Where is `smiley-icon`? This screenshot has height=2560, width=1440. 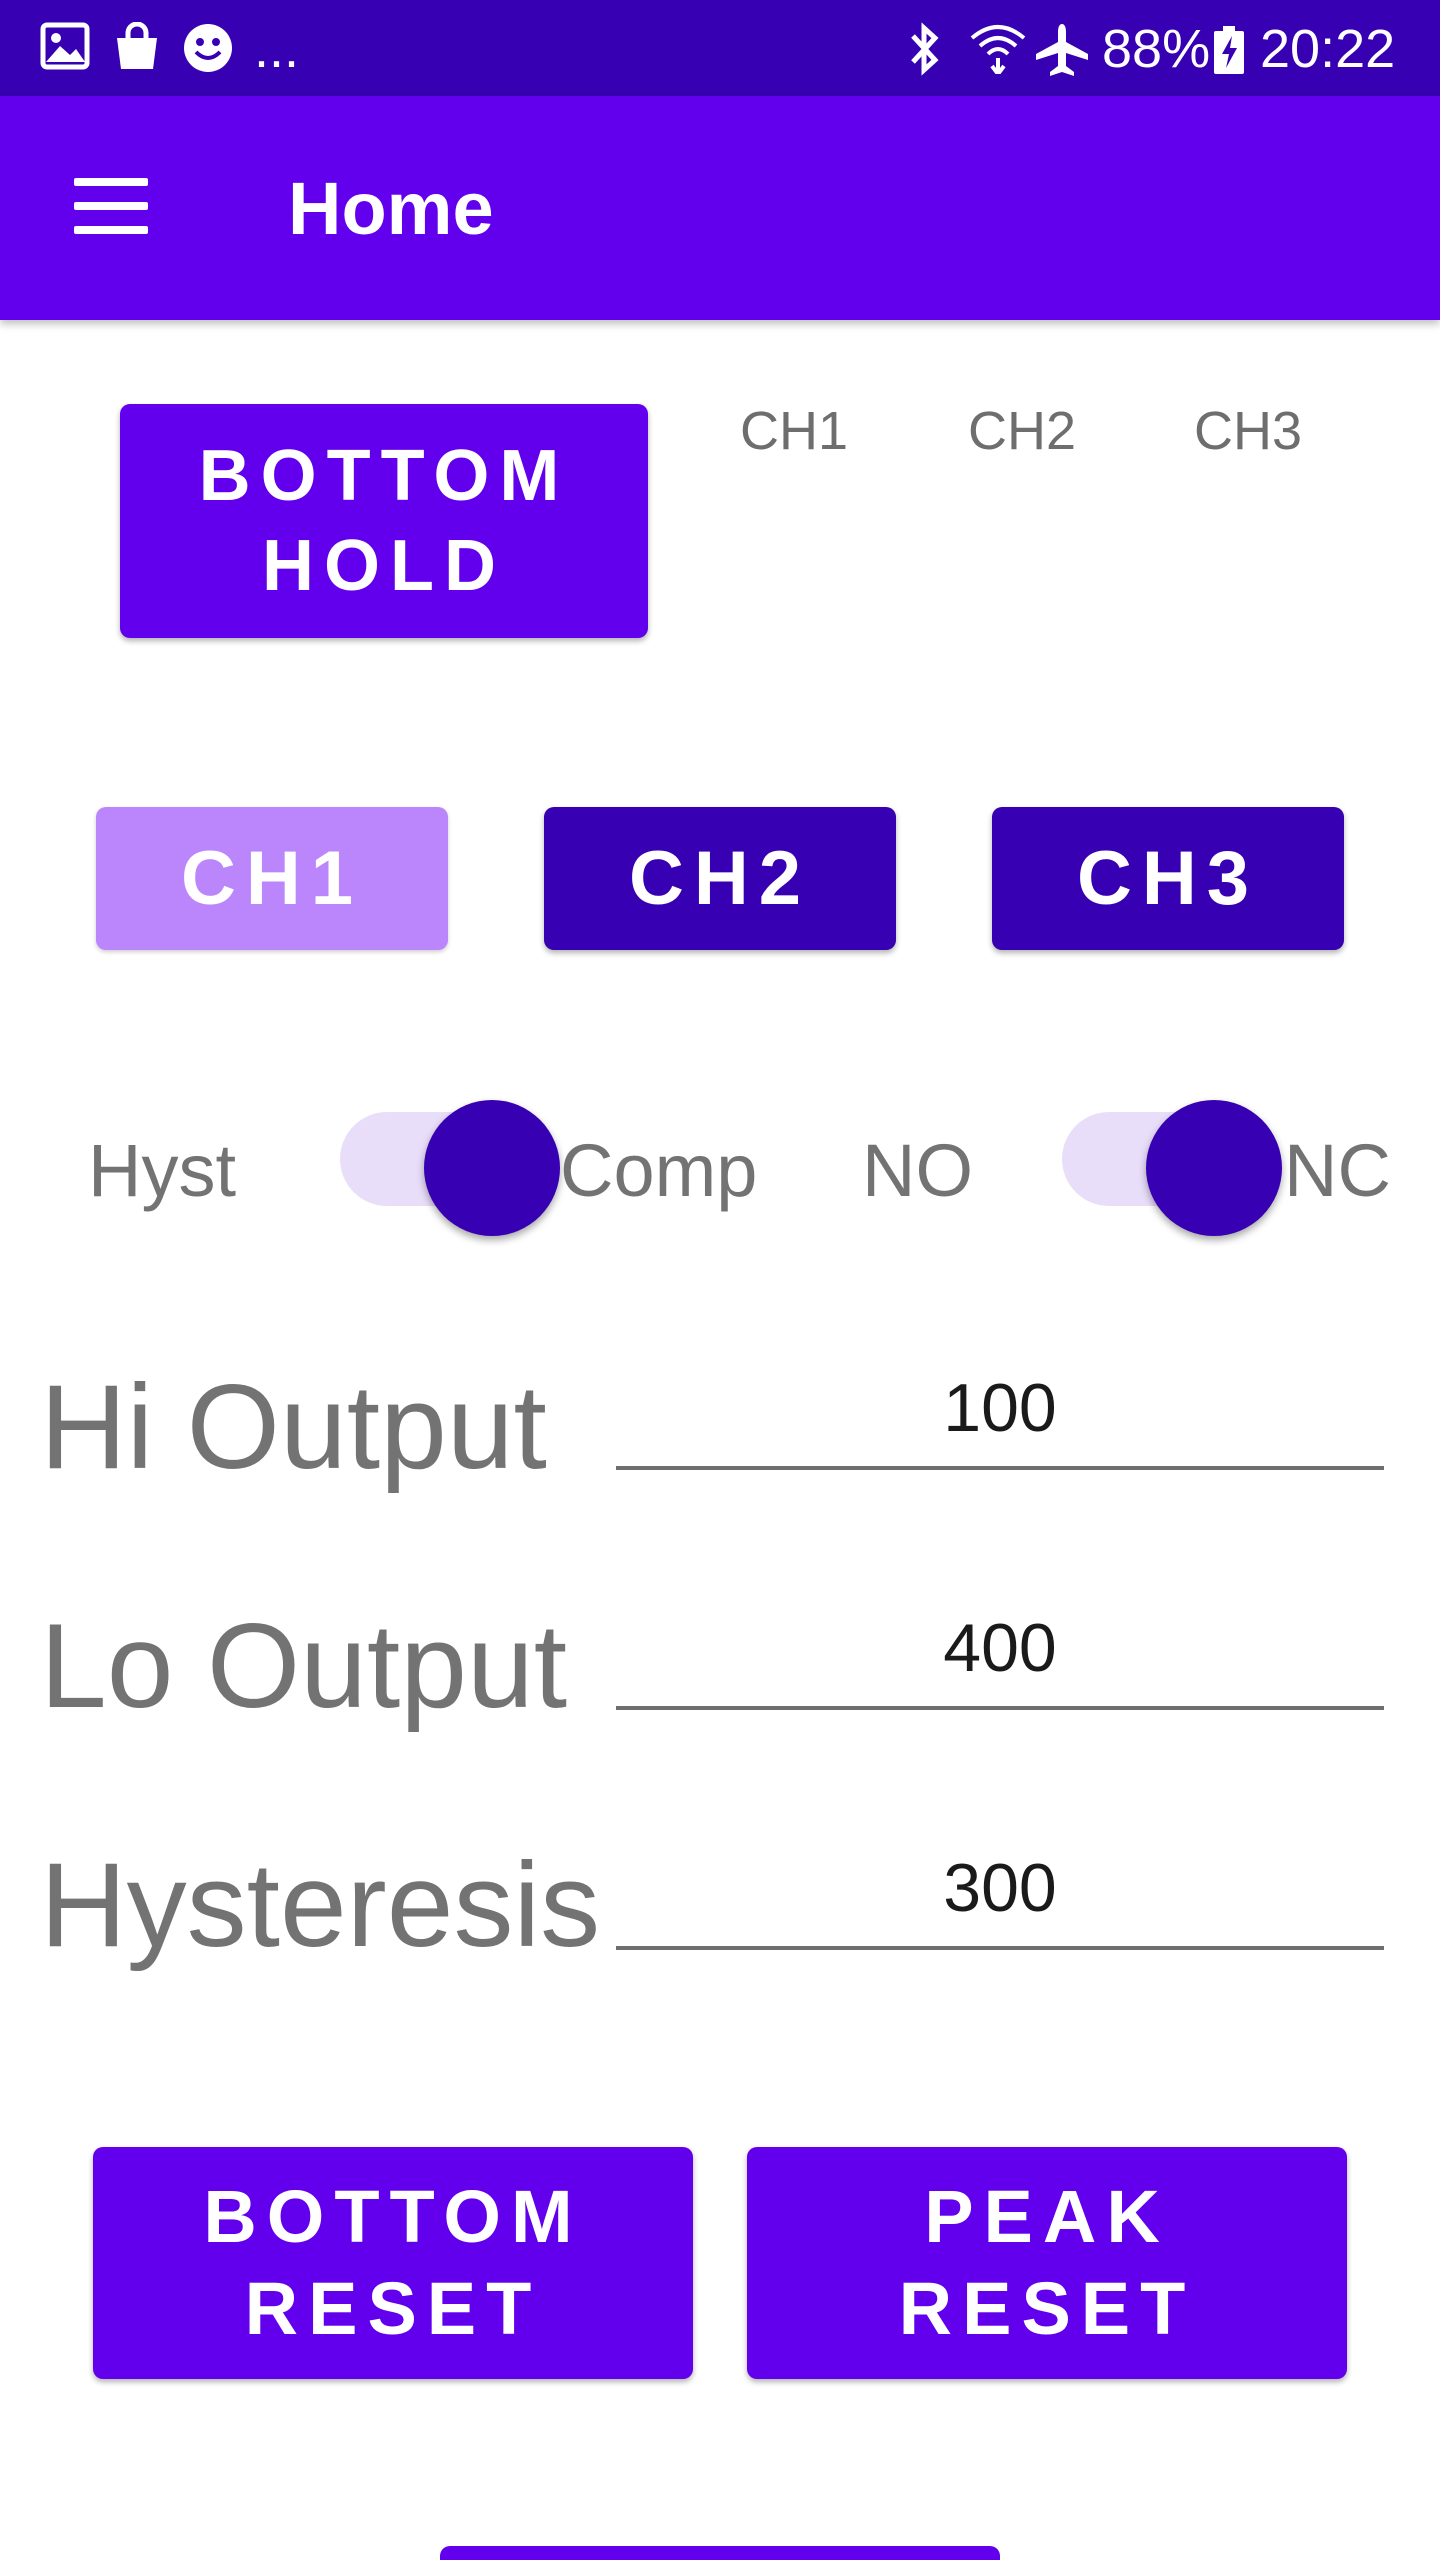 smiley-icon is located at coordinates (208, 50).